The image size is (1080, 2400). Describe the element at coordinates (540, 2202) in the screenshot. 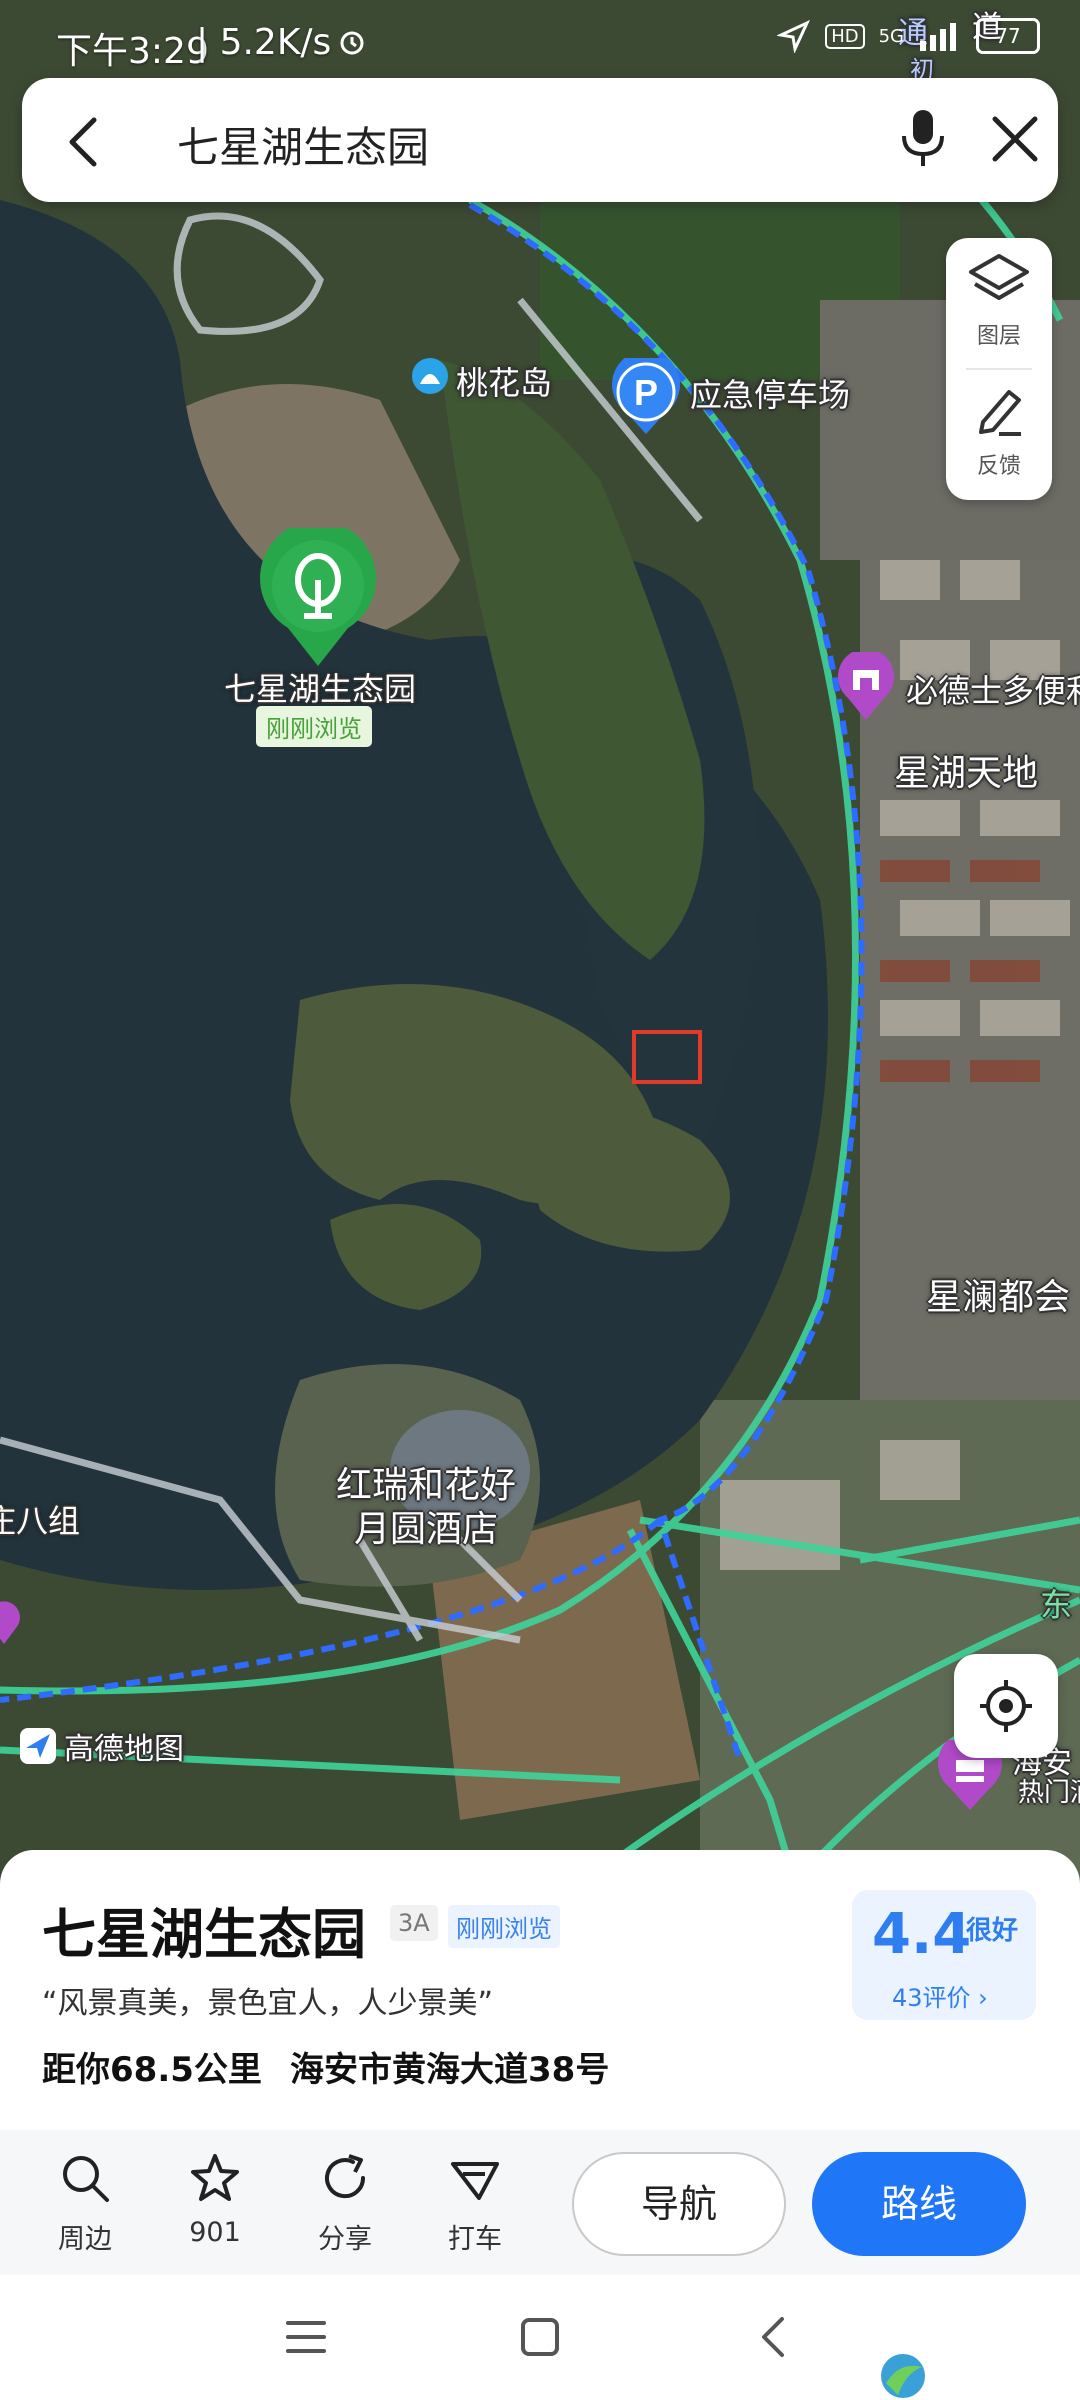

I see `action-bar: 周边 901 分享 打车 导航 路线` at that location.